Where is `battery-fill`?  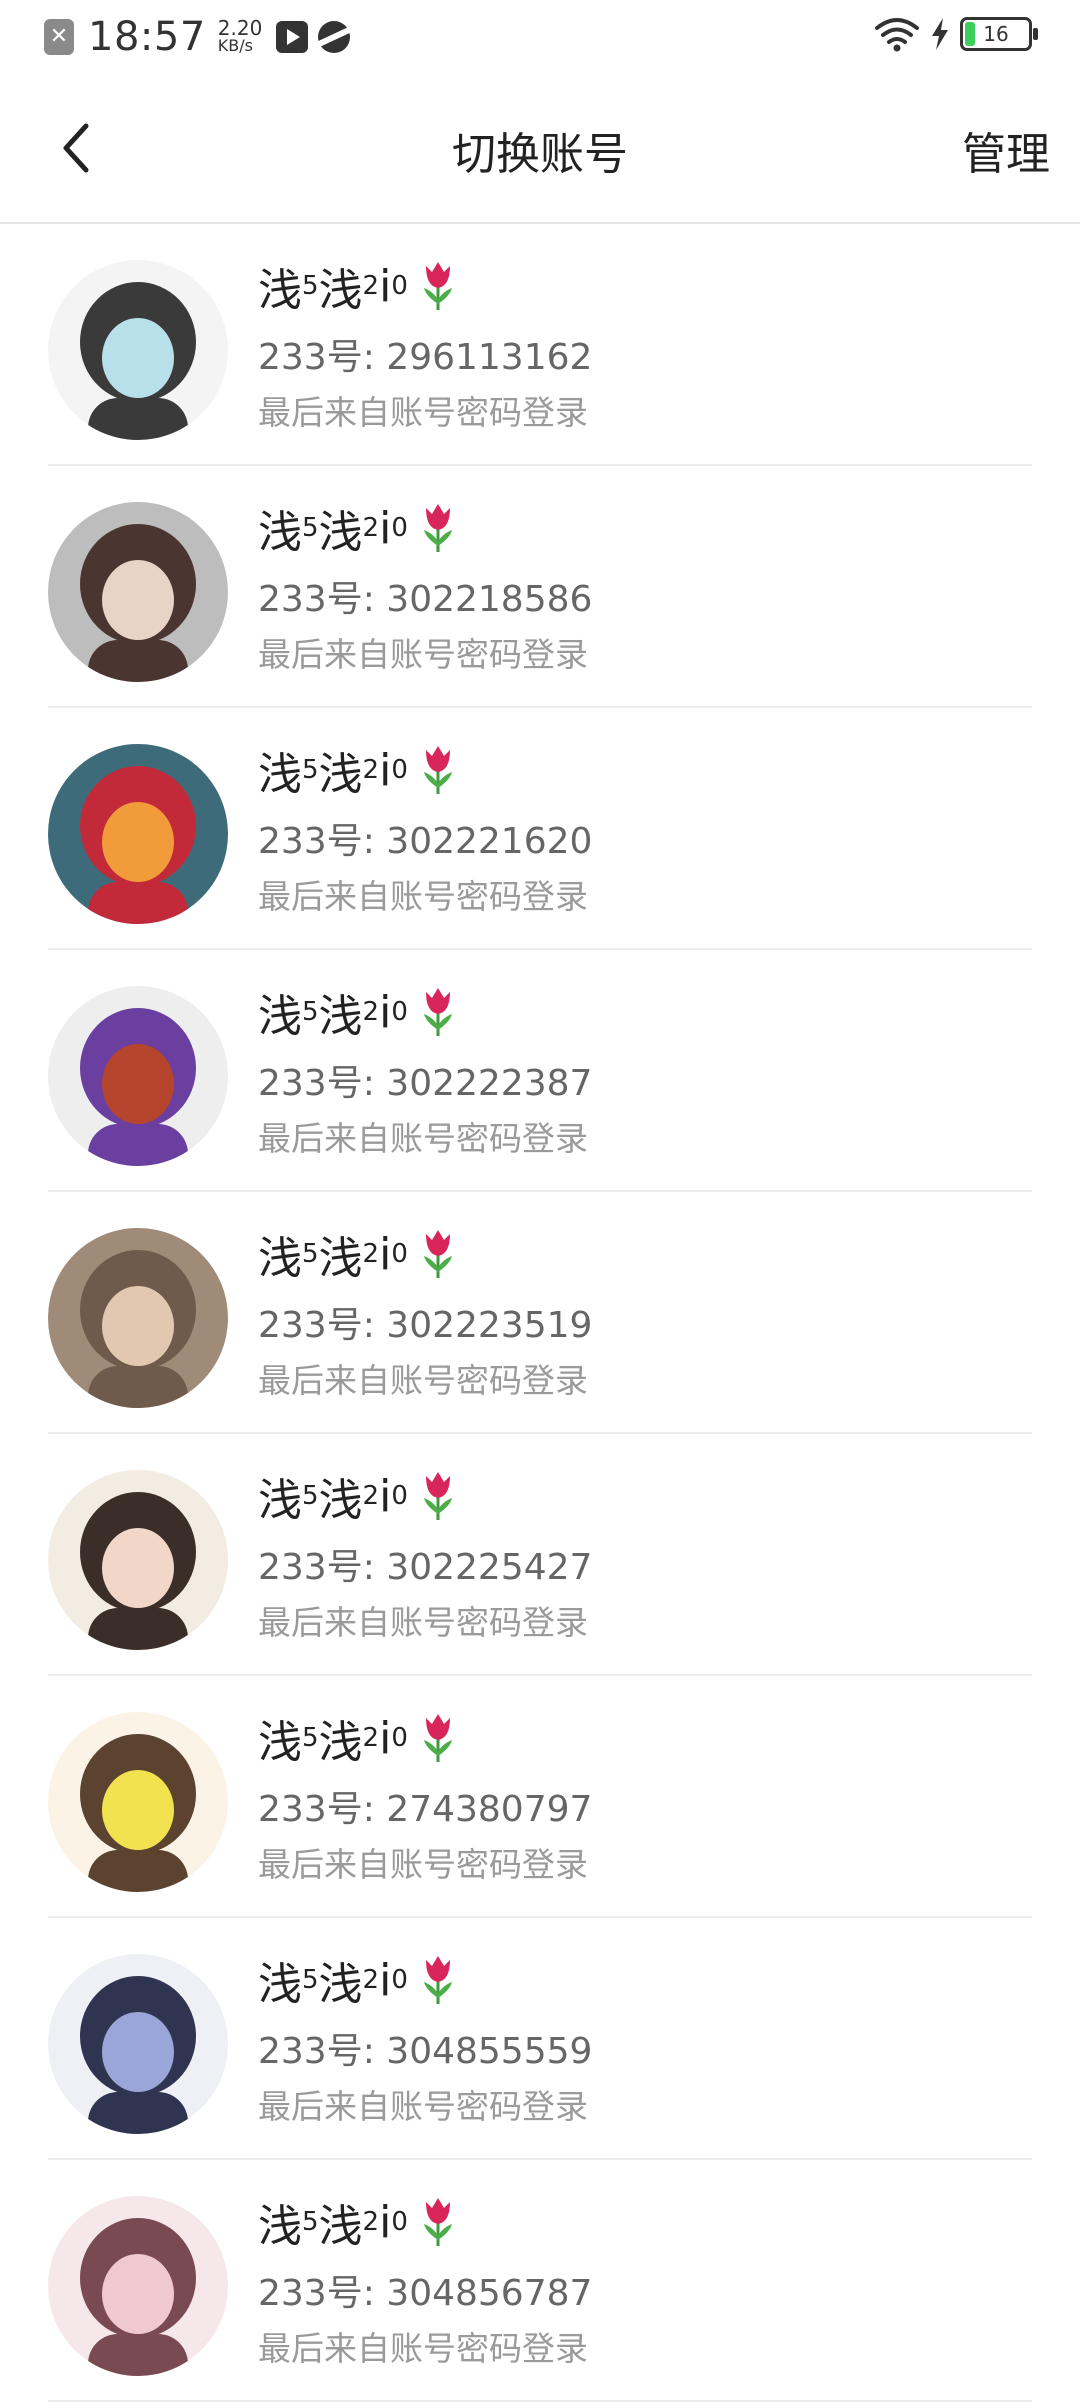
battery-fill is located at coordinates (970, 34).